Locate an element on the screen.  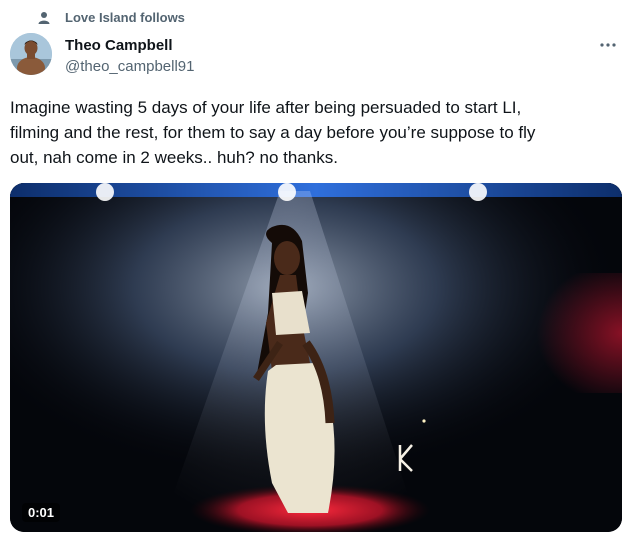
more-options-button is located at coordinates (608, 45).